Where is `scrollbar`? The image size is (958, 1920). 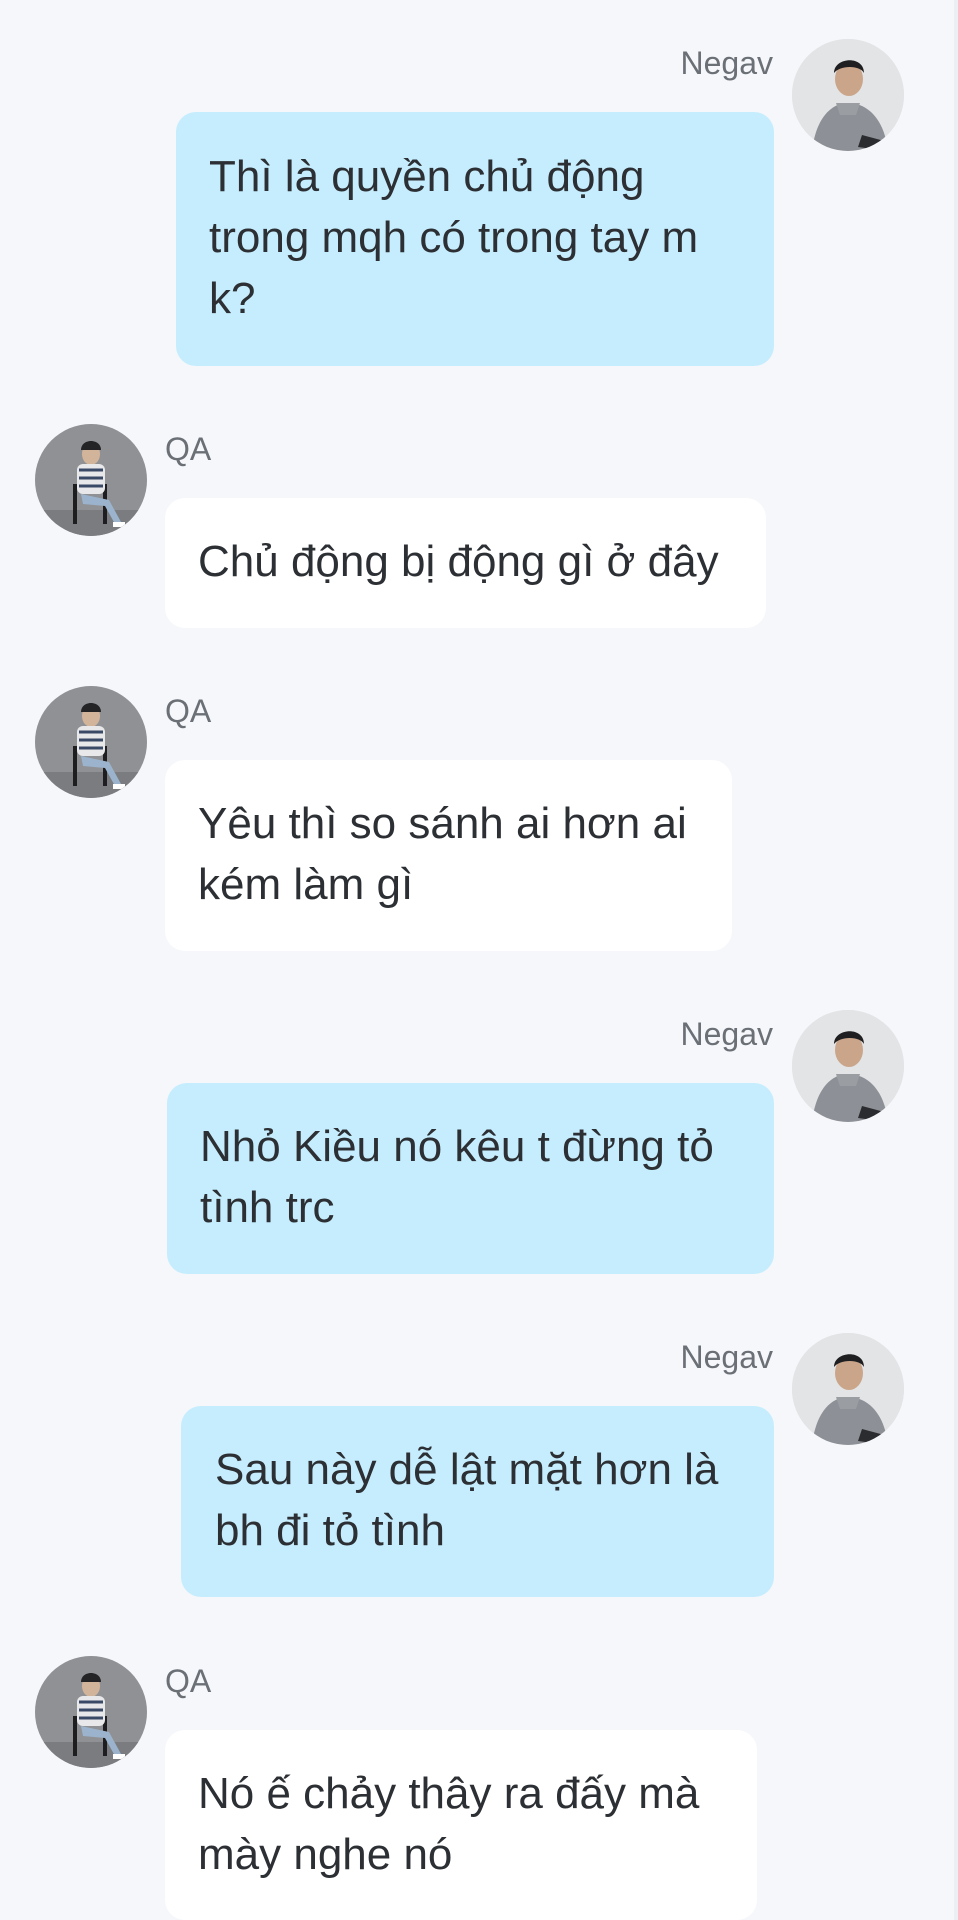 scrollbar is located at coordinates (956, 960).